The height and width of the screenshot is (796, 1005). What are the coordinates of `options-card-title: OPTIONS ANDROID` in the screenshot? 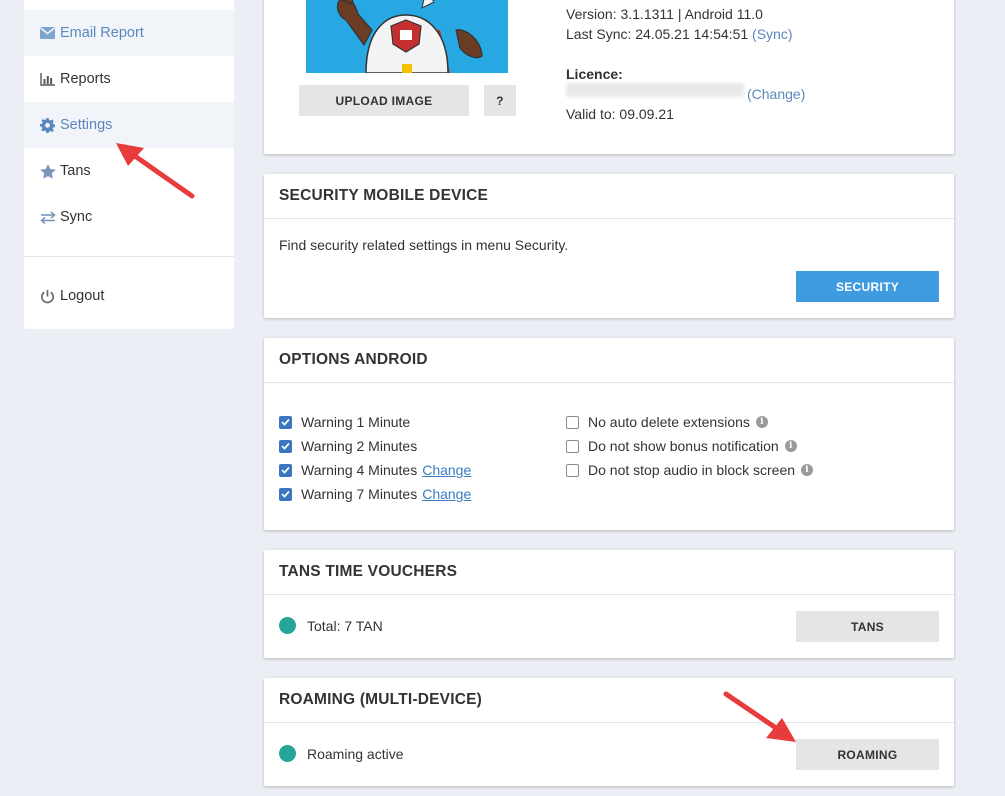 It's located at (609, 360).